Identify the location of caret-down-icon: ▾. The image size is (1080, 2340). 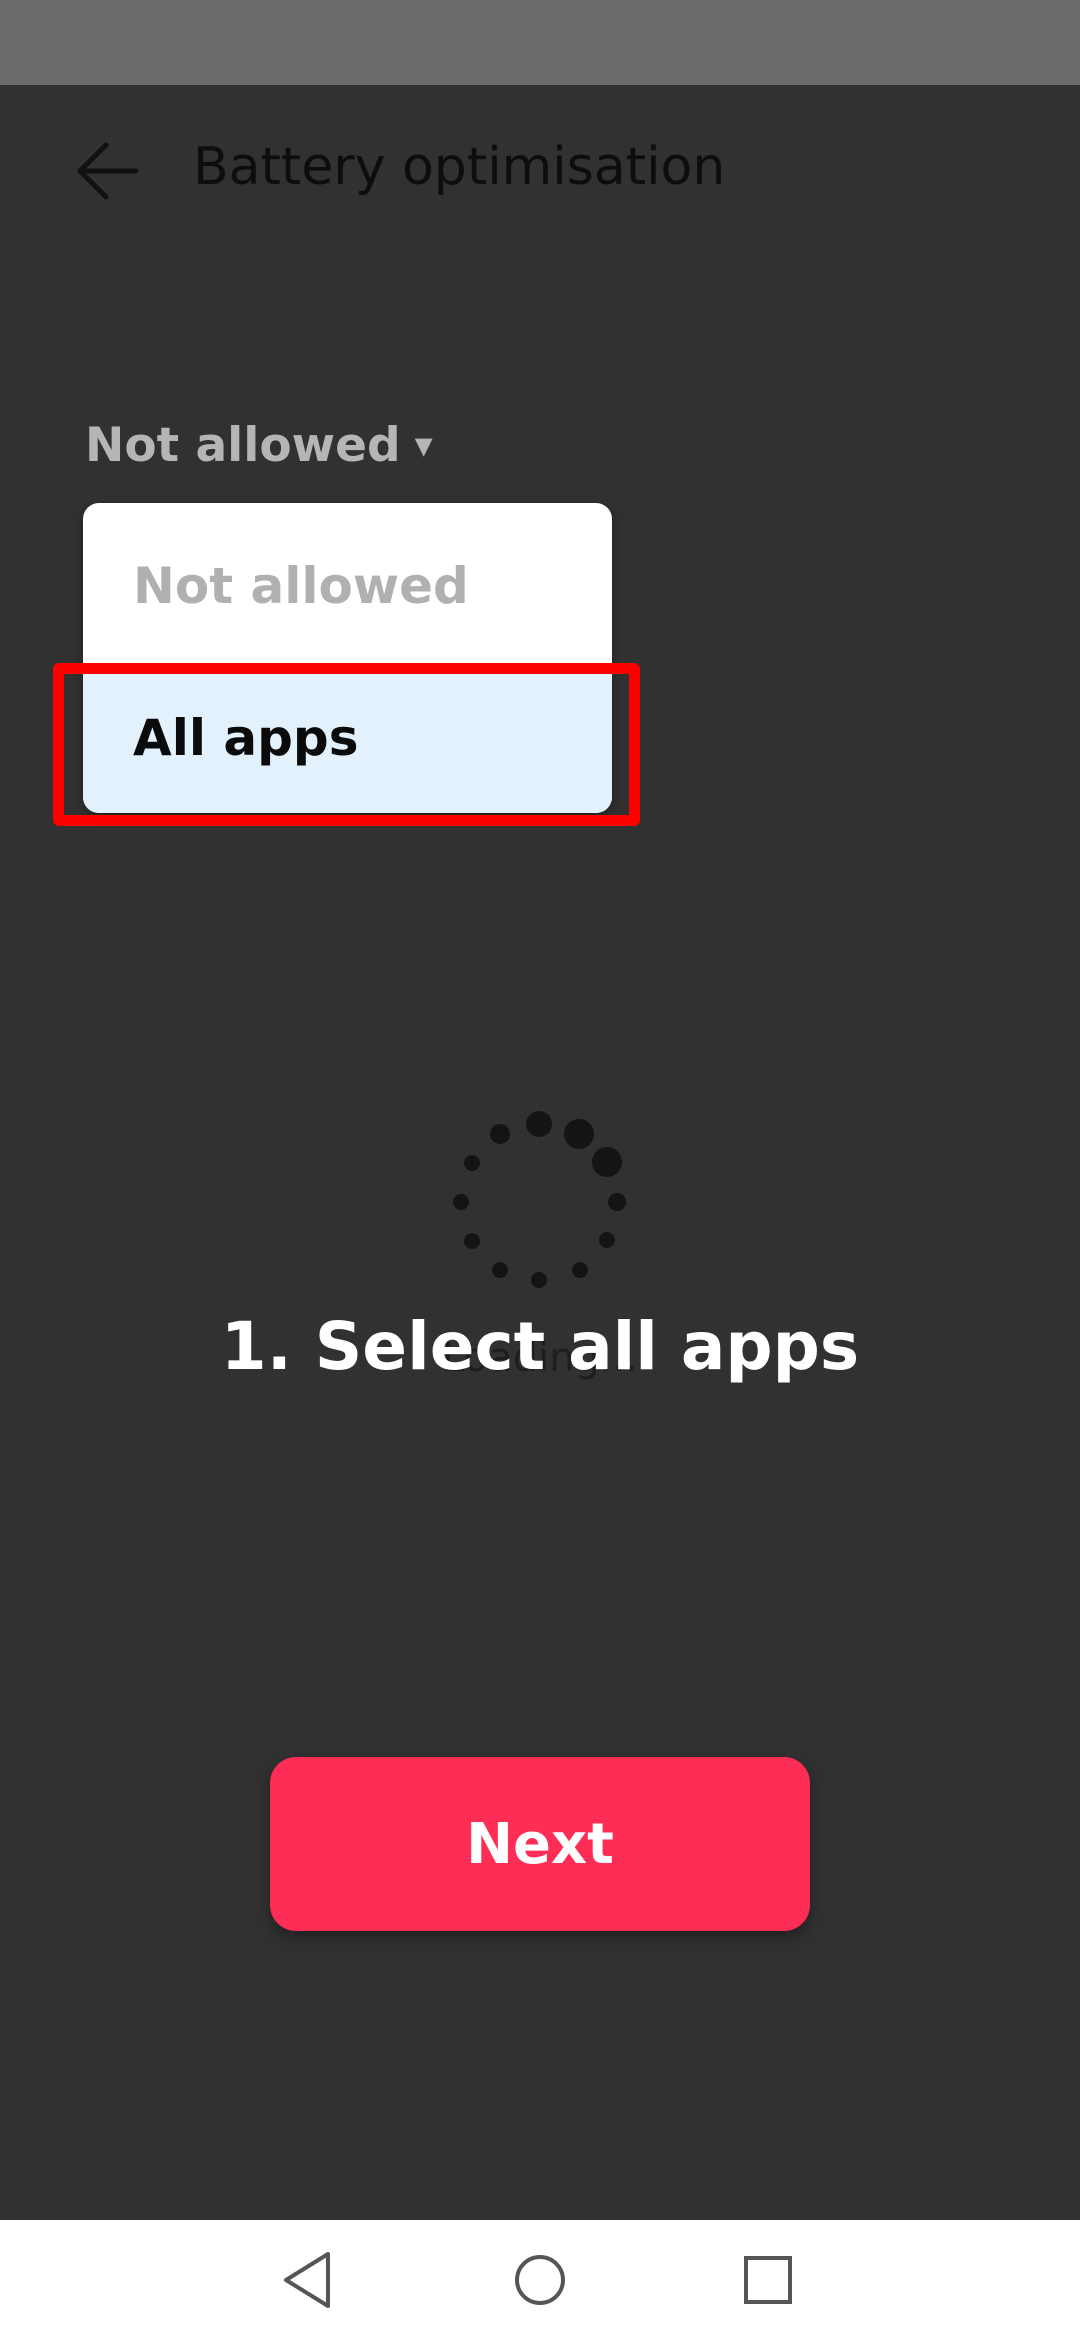
(423, 445).